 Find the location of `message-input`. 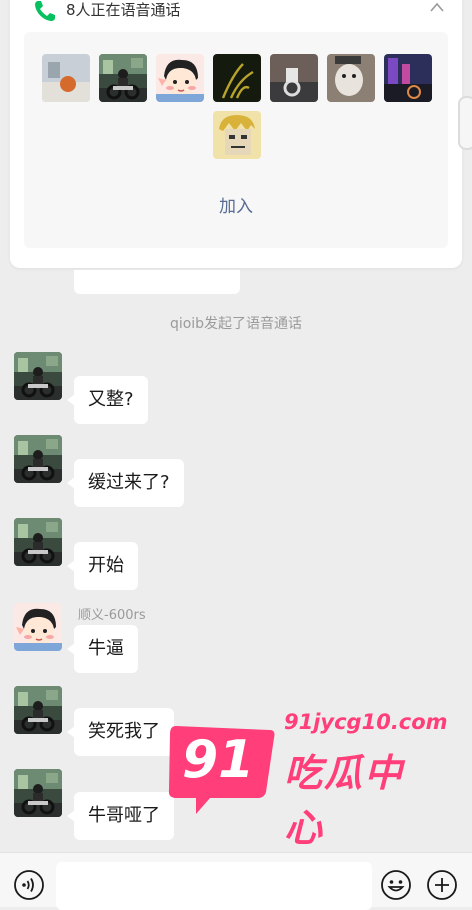

message-input is located at coordinates (214, 886).